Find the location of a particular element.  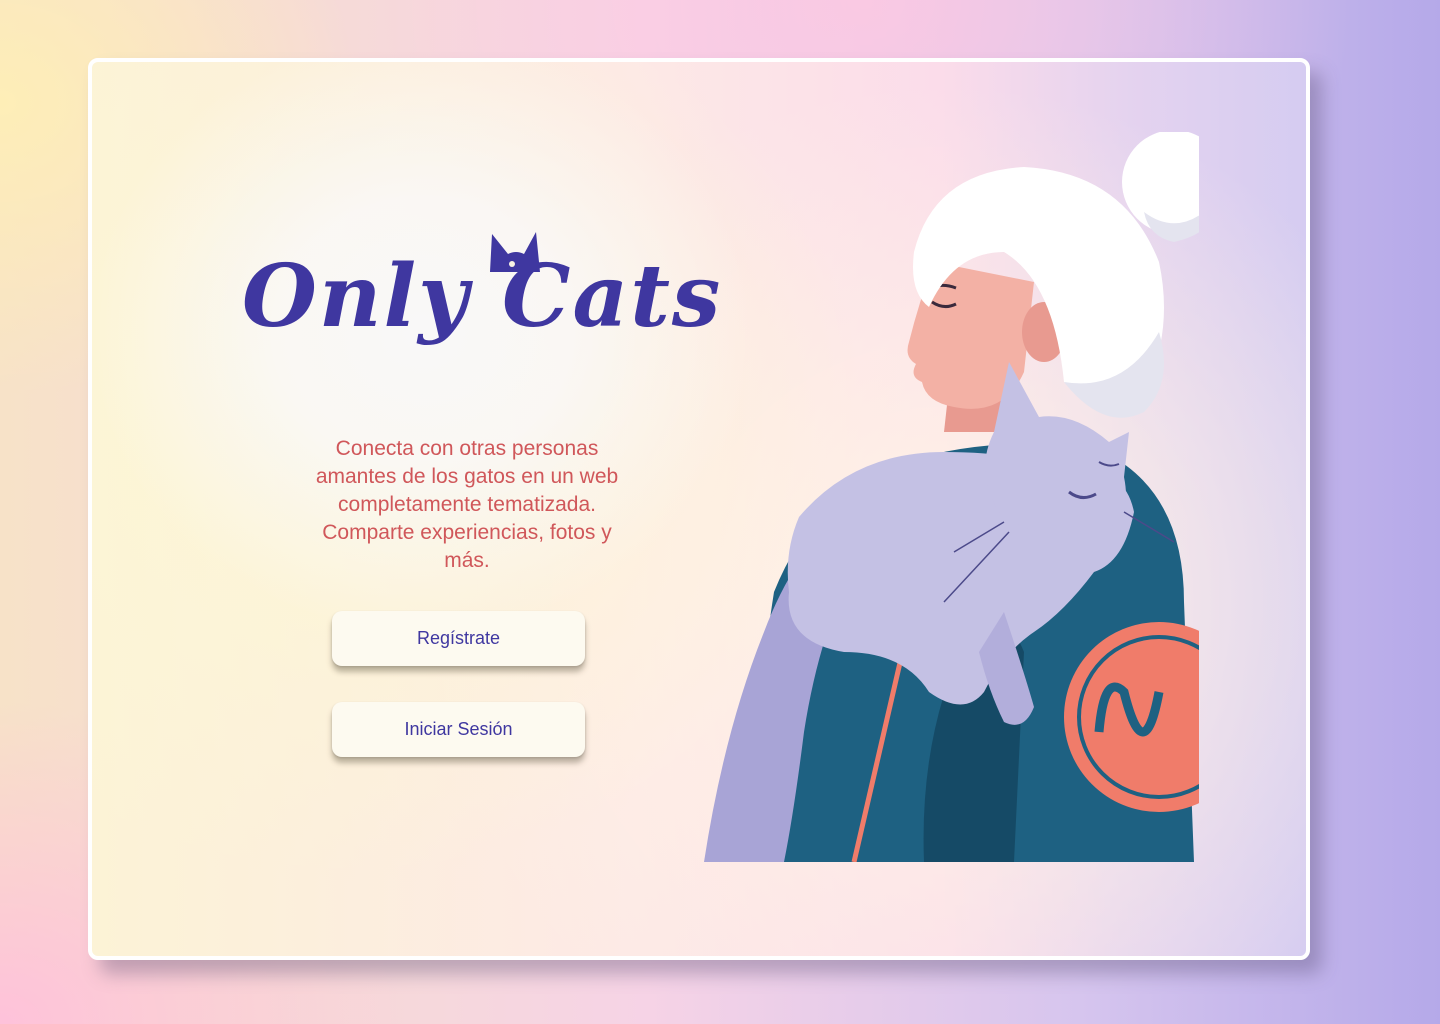

register-button: Regístrate is located at coordinates (458, 638).